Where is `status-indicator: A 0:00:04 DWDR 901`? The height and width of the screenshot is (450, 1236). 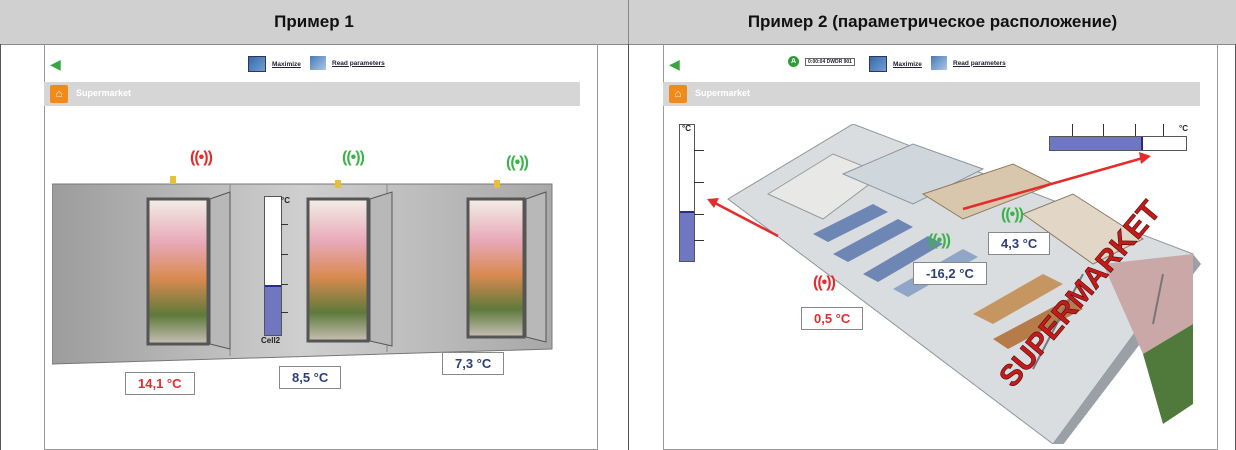
status-indicator: A 0:00:04 DWDR 901 is located at coordinates (821, 61).